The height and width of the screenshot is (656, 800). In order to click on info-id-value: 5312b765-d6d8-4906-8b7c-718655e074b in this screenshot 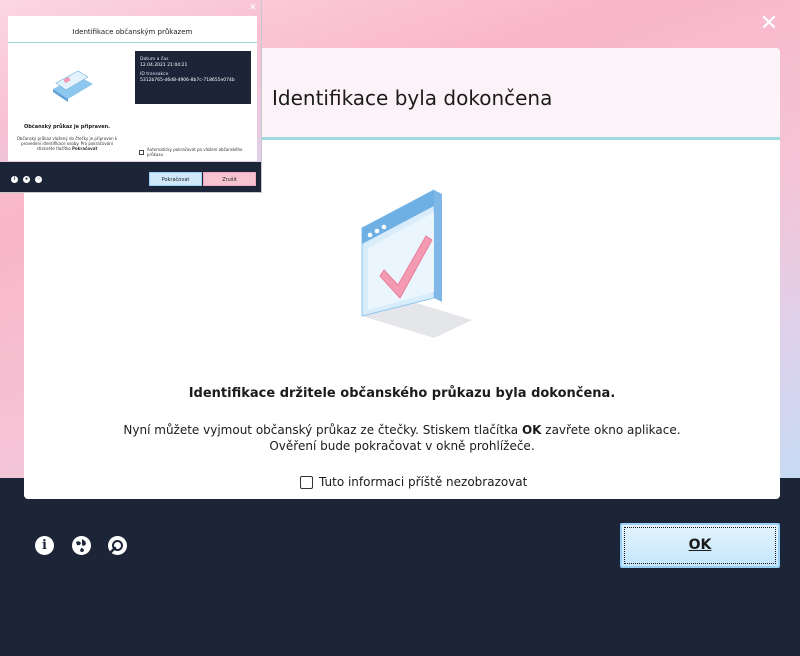, I will do `click(187, 80)`.